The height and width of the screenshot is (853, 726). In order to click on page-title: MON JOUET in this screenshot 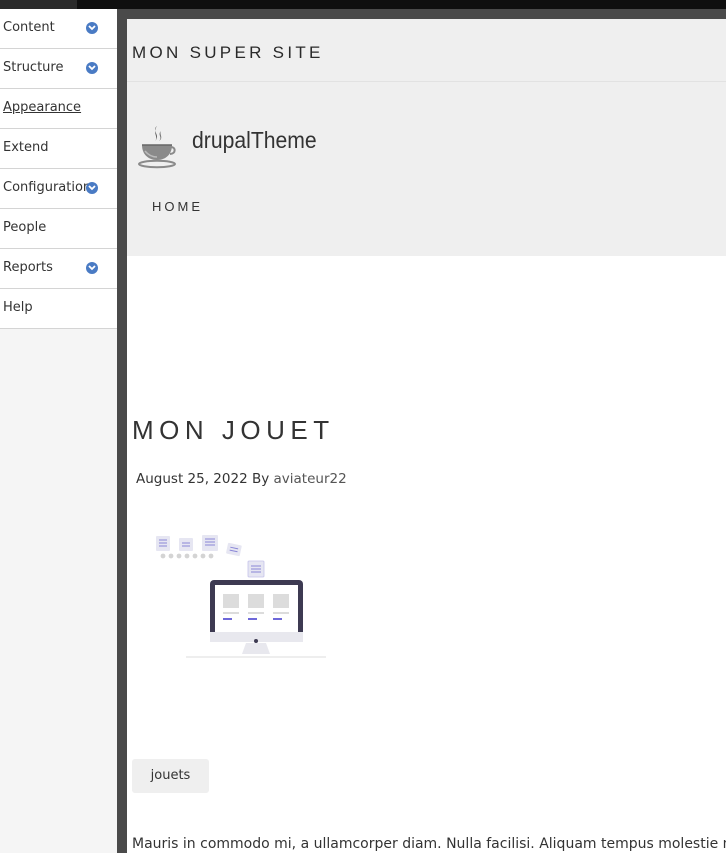, I will do `click(233, 430)`.